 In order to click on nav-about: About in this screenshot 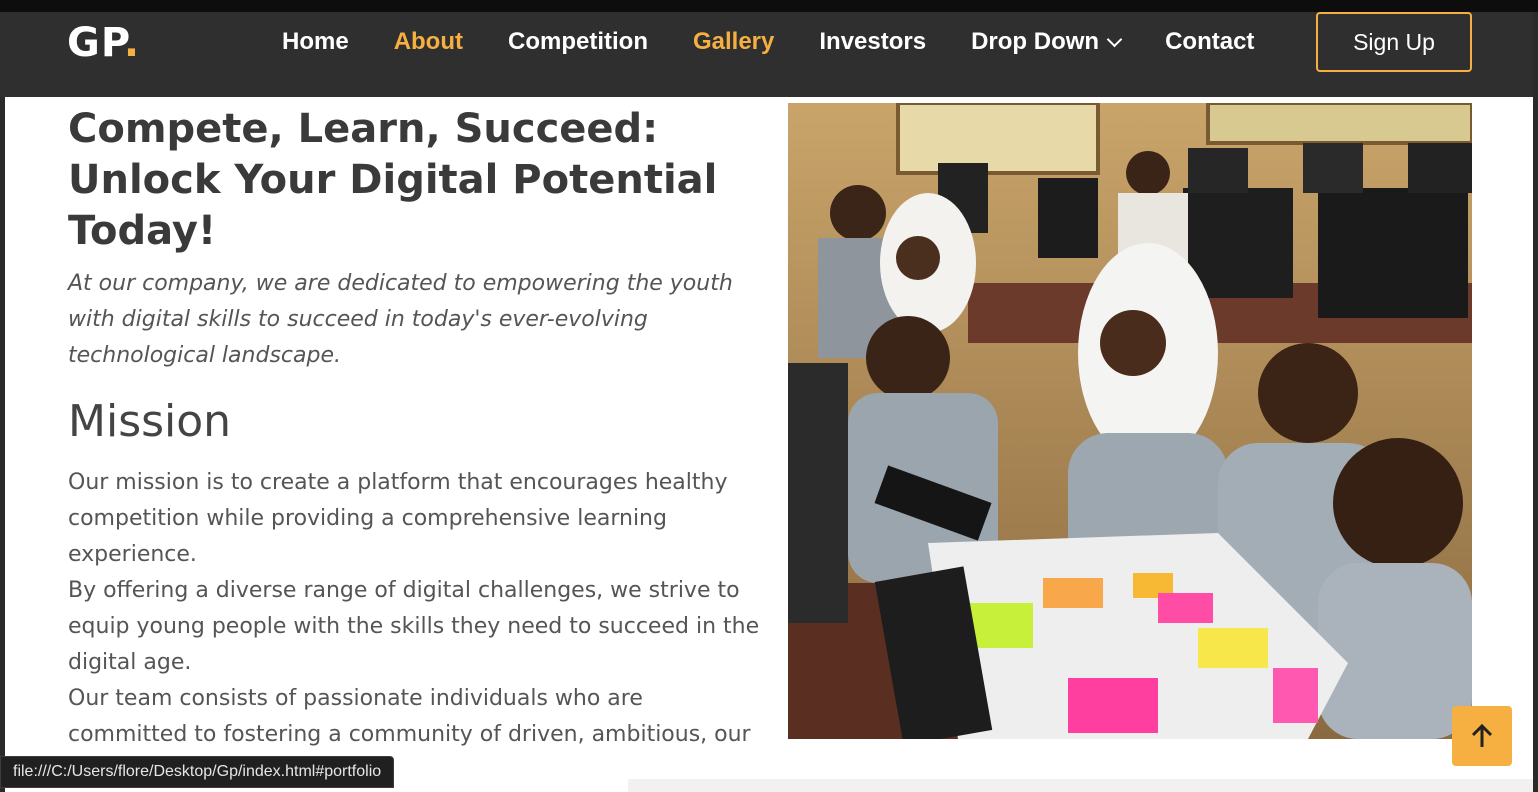, I will do `click(428, 42)`.